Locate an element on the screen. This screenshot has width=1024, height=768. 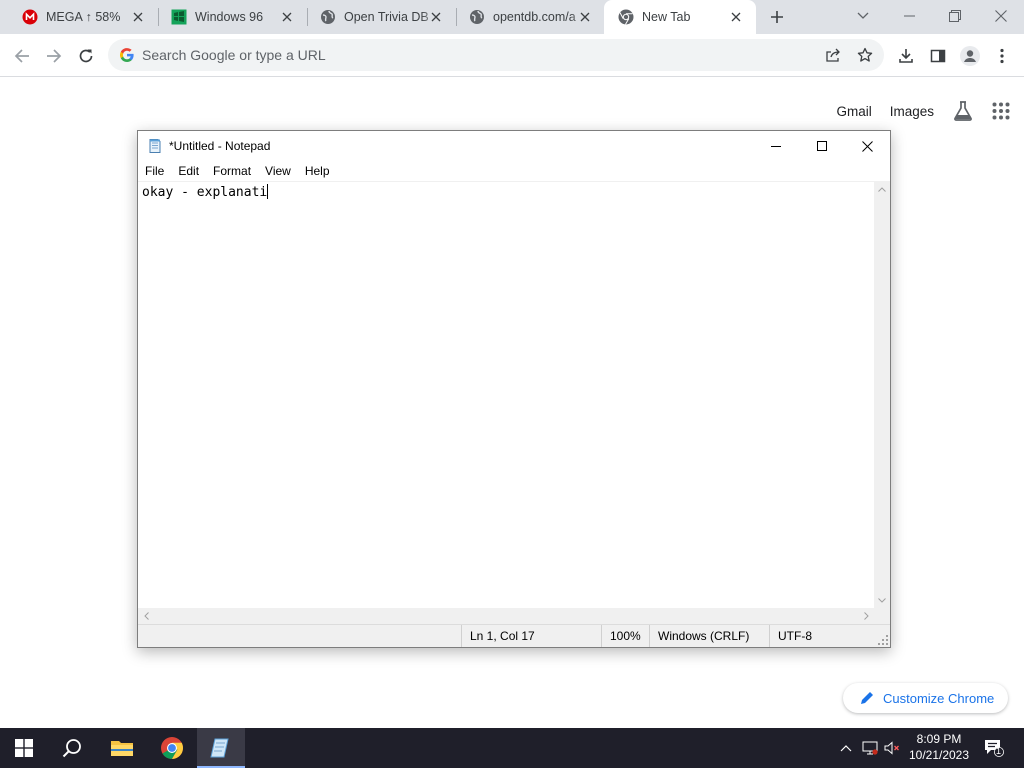
tab-title: opentdb.com/a is located at coordinates (534, 17).